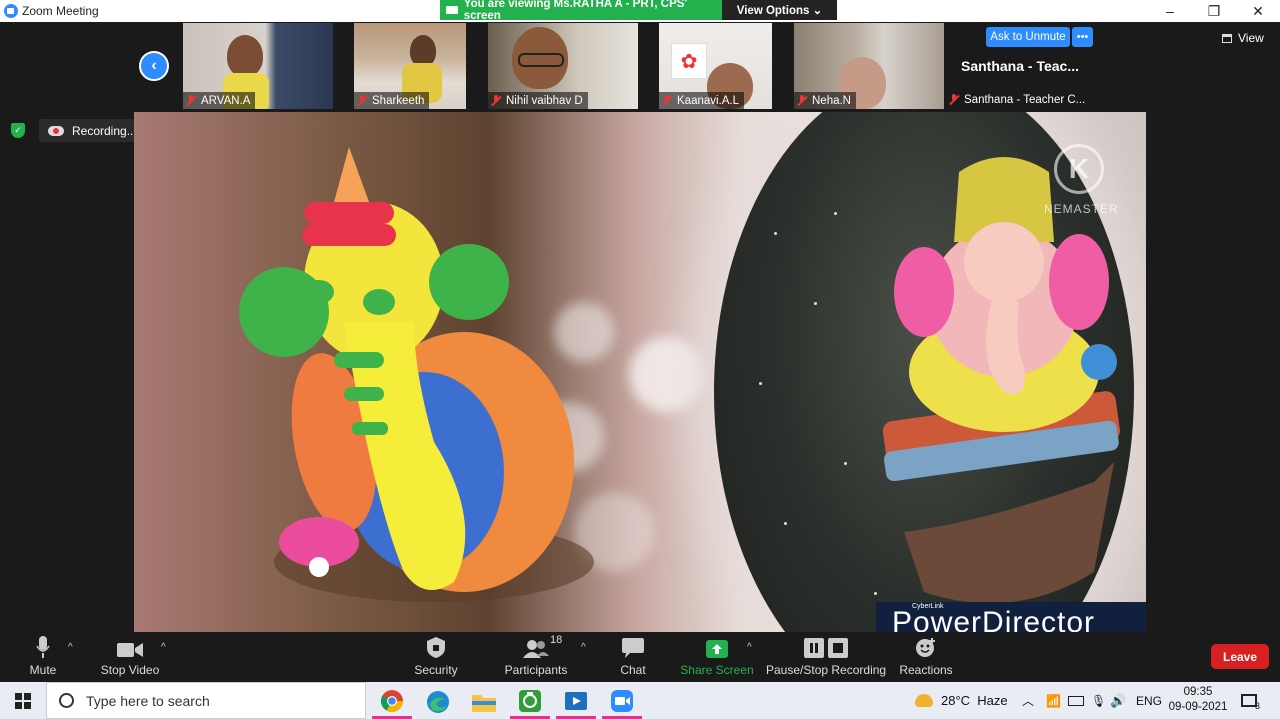 Image resolution: width=1280 pixels, height=719 pixels. What do you see at coordinates (925, 647) in the screenshot?
I see `smiley-plus-icon` at bounding box center [925, 647].